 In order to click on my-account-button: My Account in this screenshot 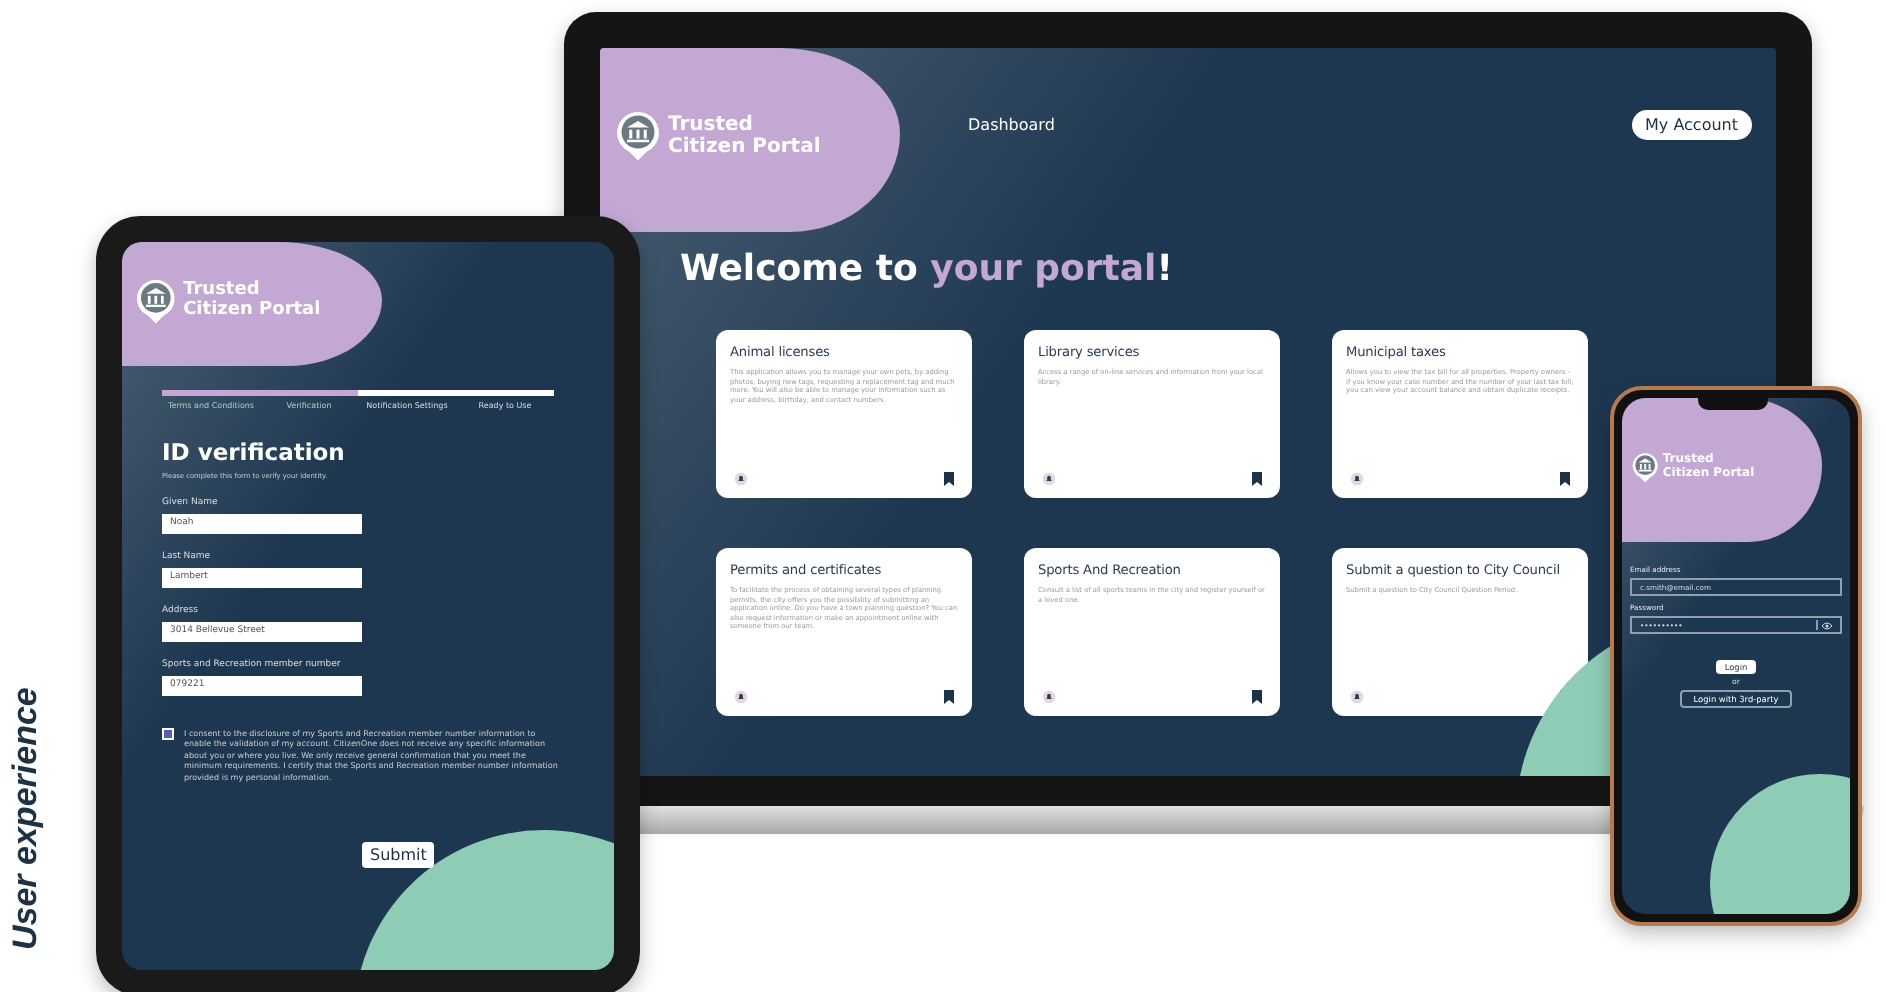, I will do `click(1691, 124)`.